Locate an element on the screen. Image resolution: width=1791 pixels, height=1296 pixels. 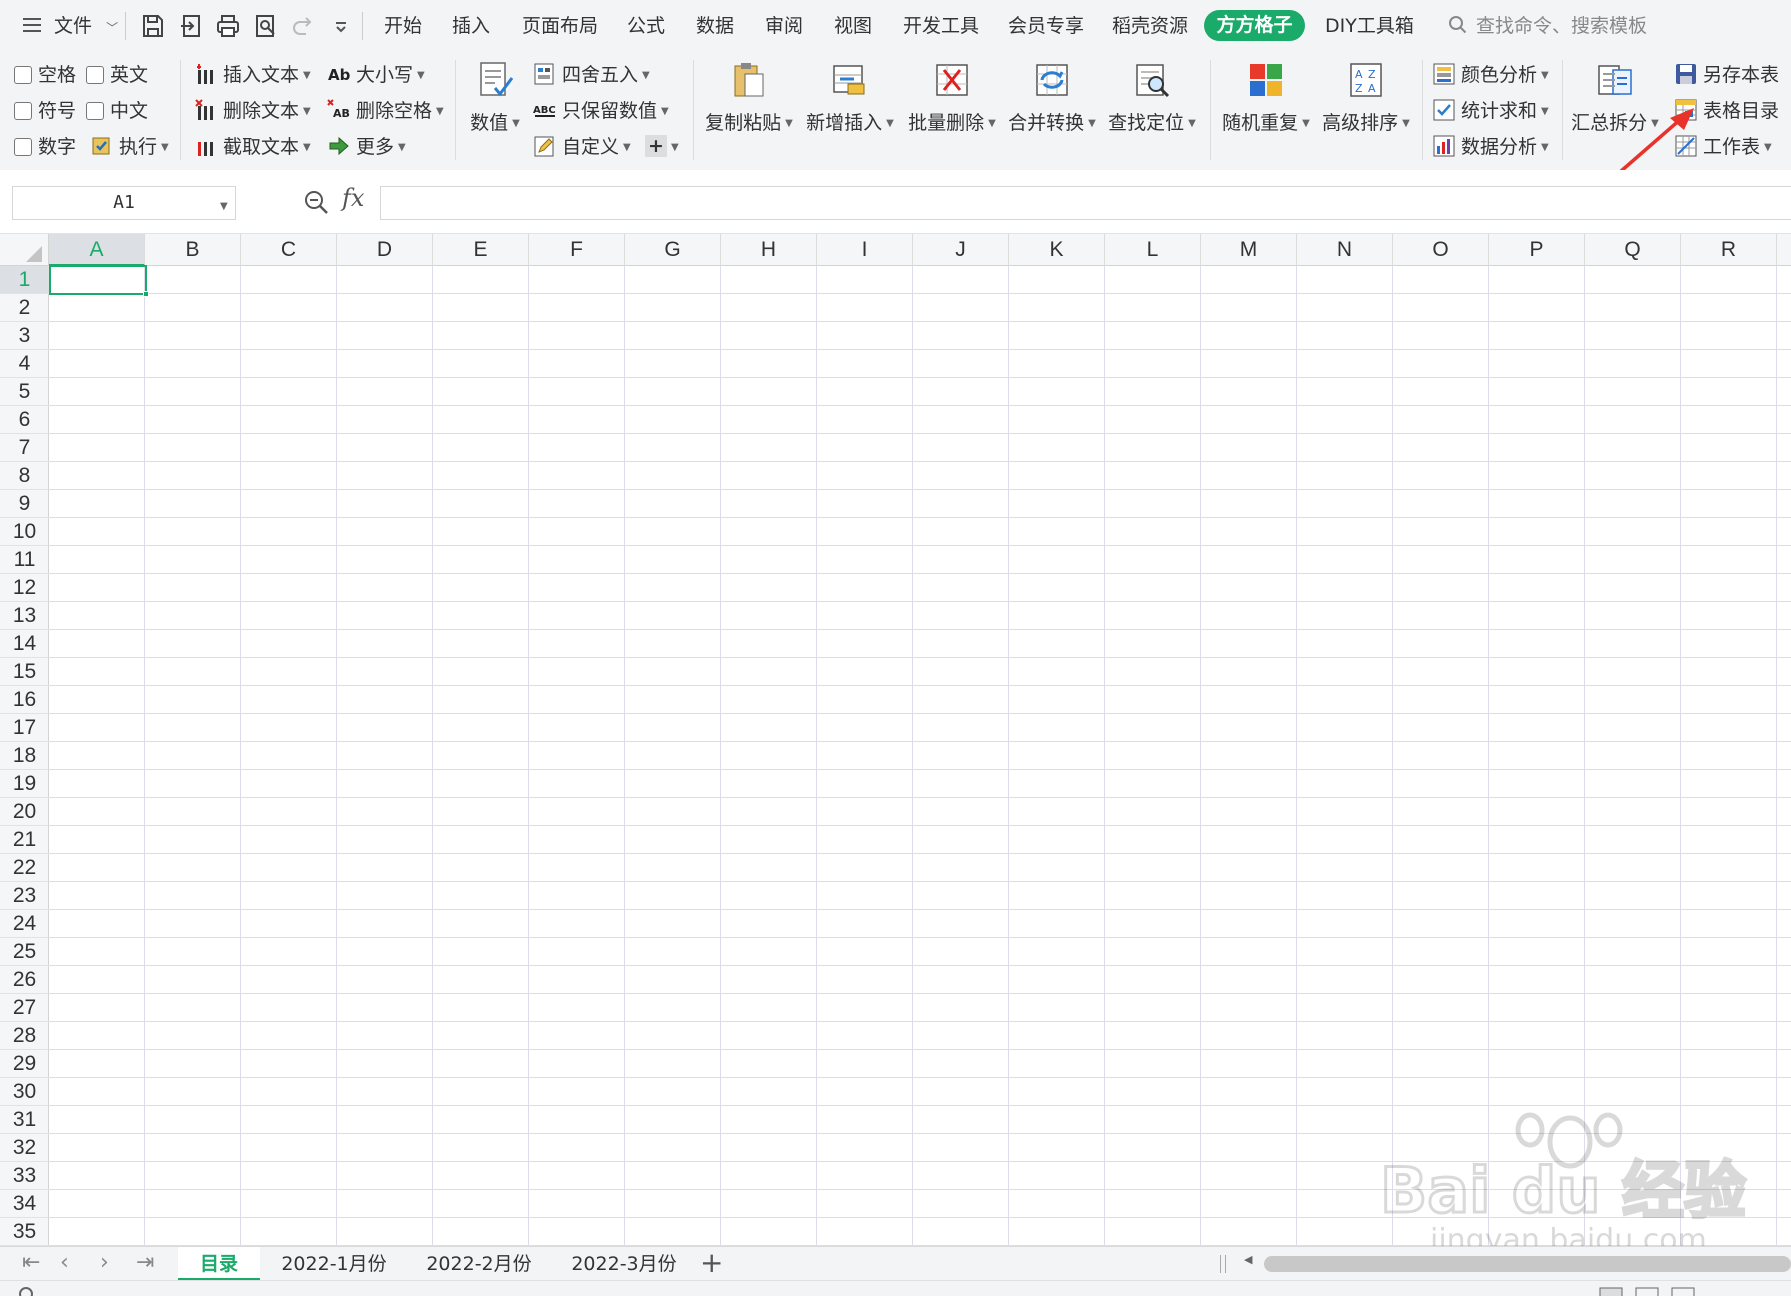
row-header-8: 8 is located at coordinates (24, 476).